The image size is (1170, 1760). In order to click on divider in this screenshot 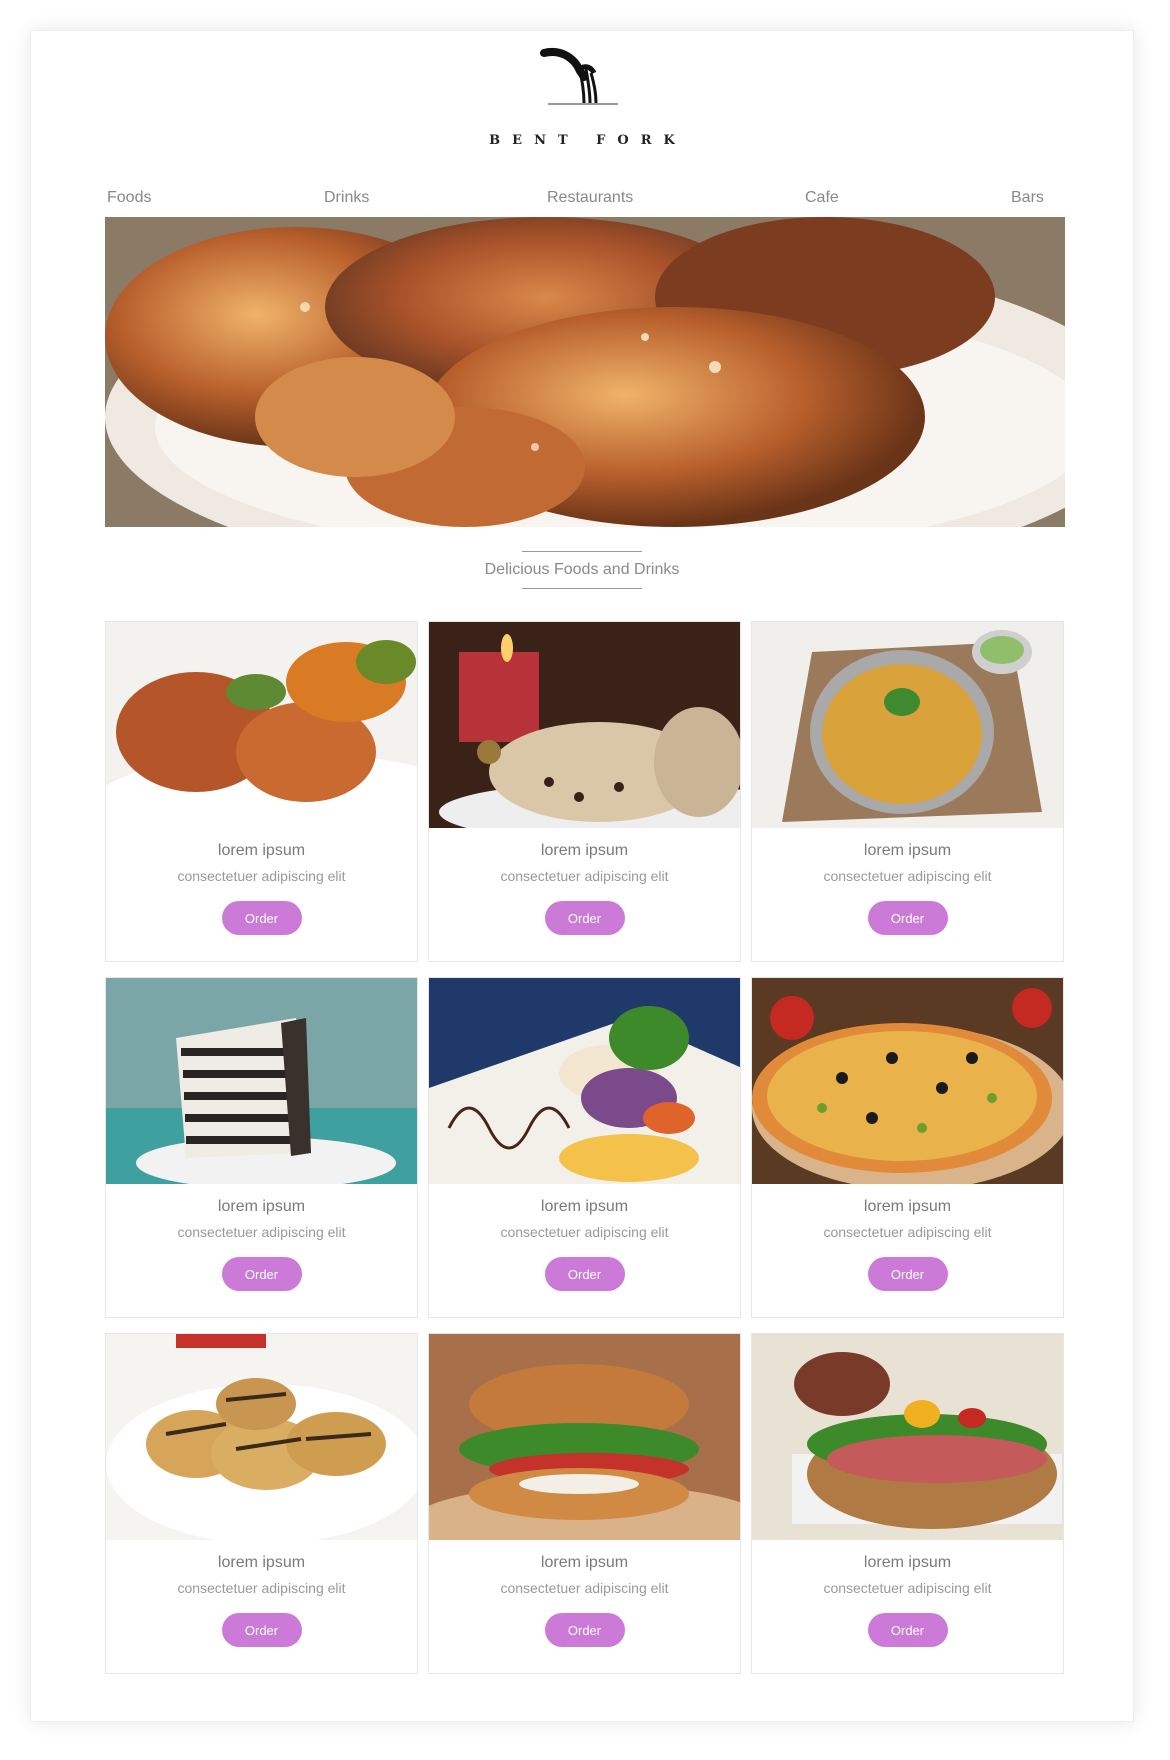, I will do `click(582, 588)`.